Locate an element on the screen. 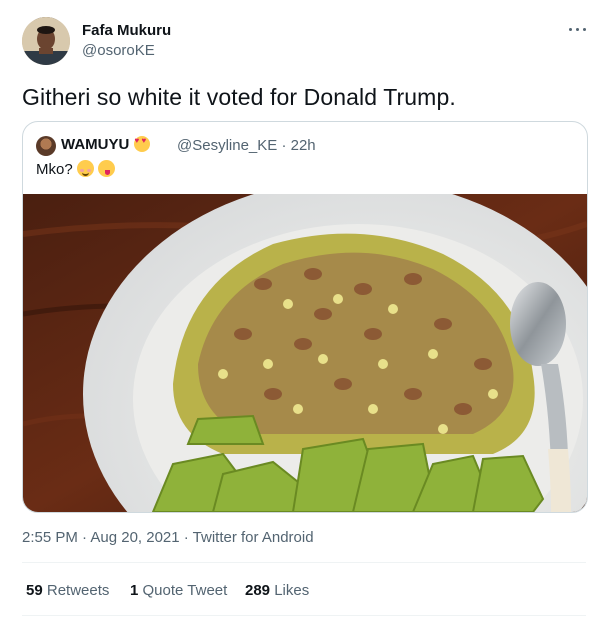  retweets-stat: 59 Retweets is located at coordinates (67, 590).